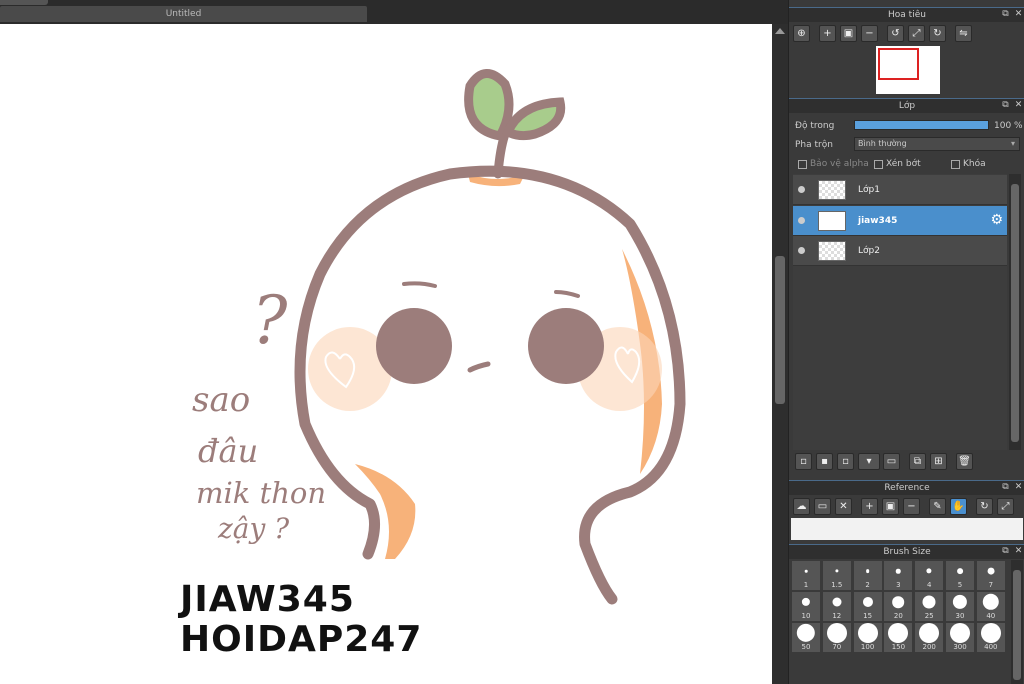  What do you see at coordinates (937, 33) in the screenshot?
I see `rotate-right-icon: ↻` at bounding box center [937, 33].